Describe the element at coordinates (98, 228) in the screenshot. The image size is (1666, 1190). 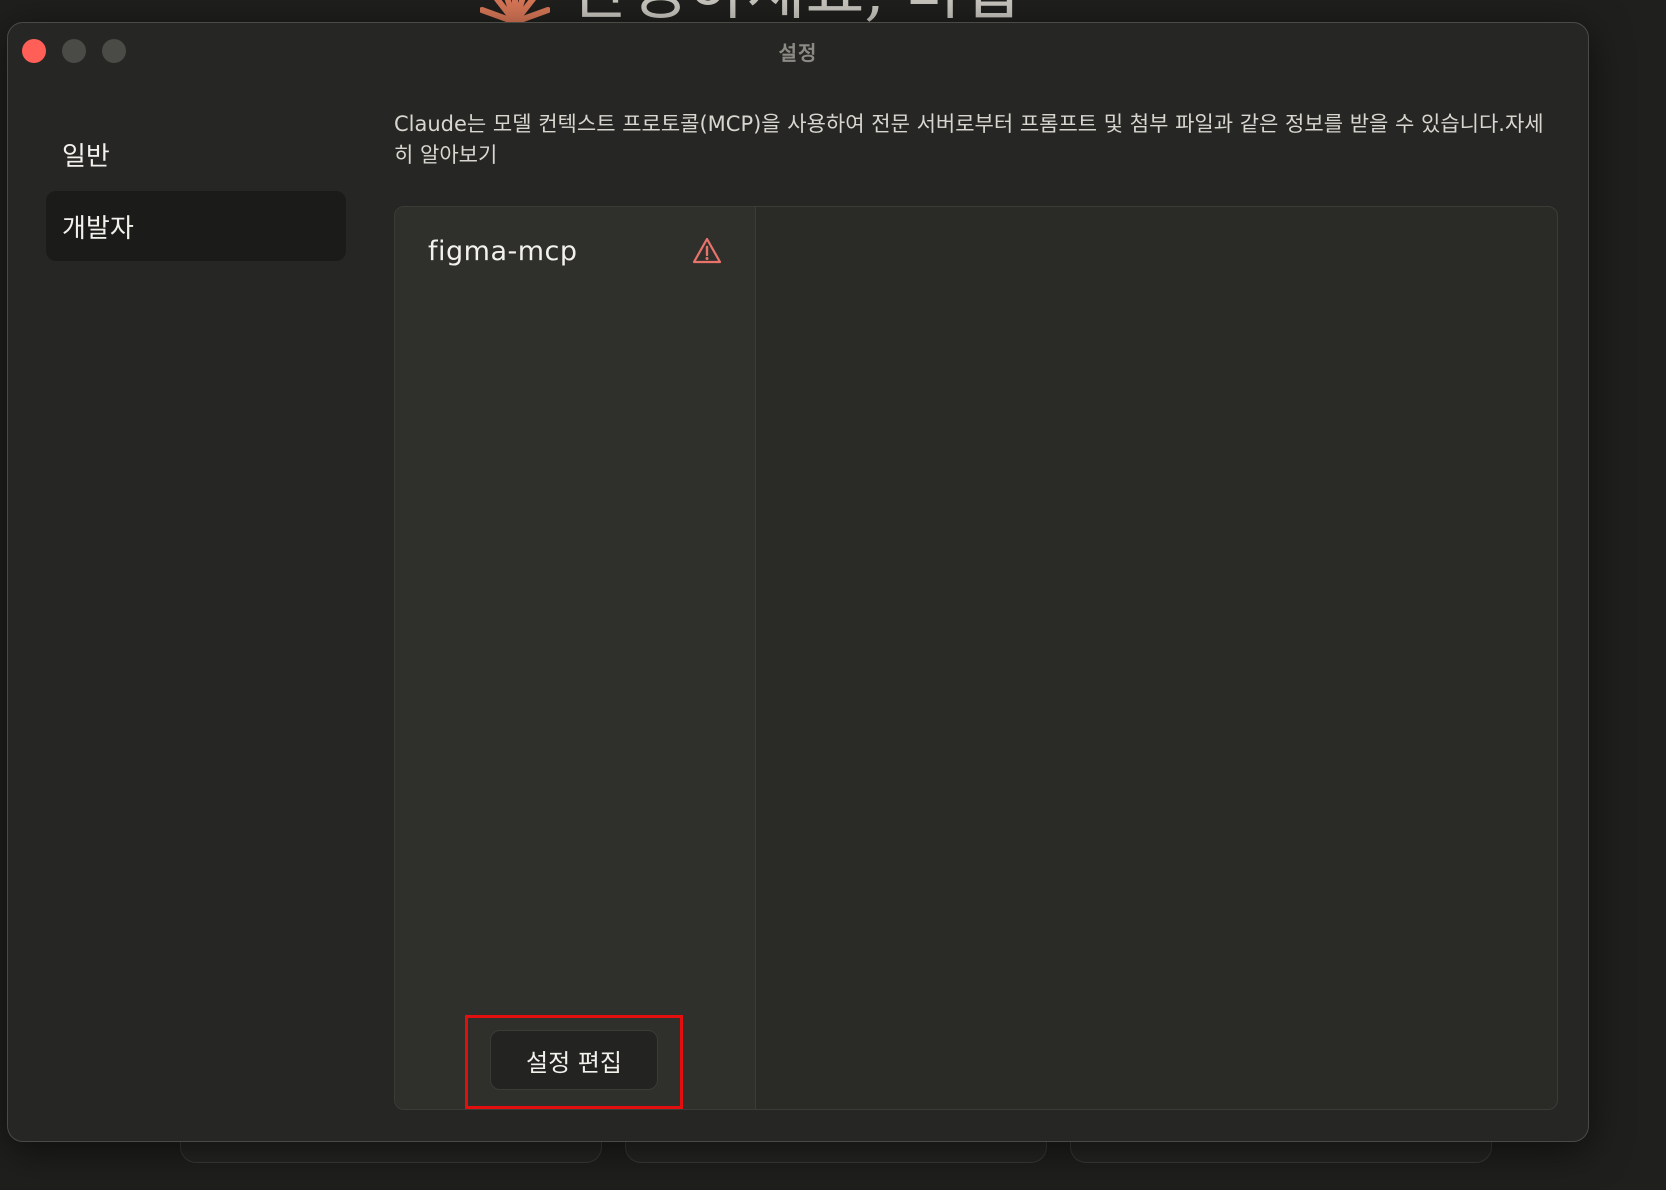
I see `sidebar-item-label: 개발자` at that location.